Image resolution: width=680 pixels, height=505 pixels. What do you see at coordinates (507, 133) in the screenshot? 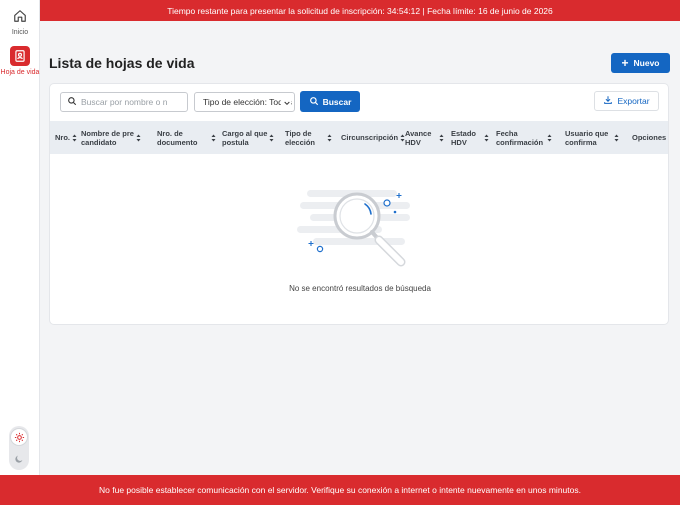
I see `column-header-label: Fecha` at bounding box center [507, 133].